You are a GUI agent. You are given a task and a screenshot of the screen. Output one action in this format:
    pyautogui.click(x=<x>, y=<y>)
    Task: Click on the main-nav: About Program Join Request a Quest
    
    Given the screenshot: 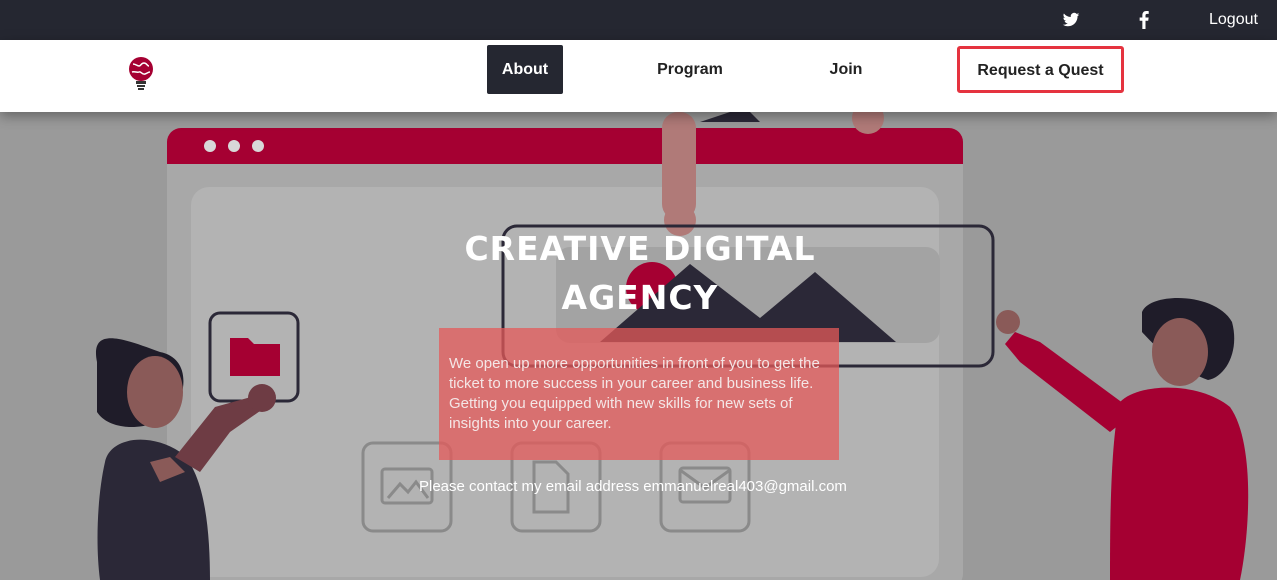 What is the action you would take?
    pyautogui.click(x=638, y=76)
    